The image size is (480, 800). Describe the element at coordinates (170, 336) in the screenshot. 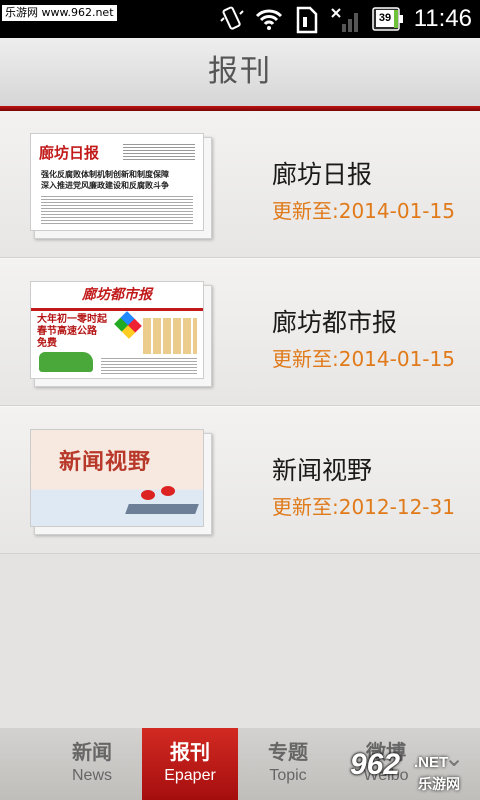

I see `cover-grid` at that location.